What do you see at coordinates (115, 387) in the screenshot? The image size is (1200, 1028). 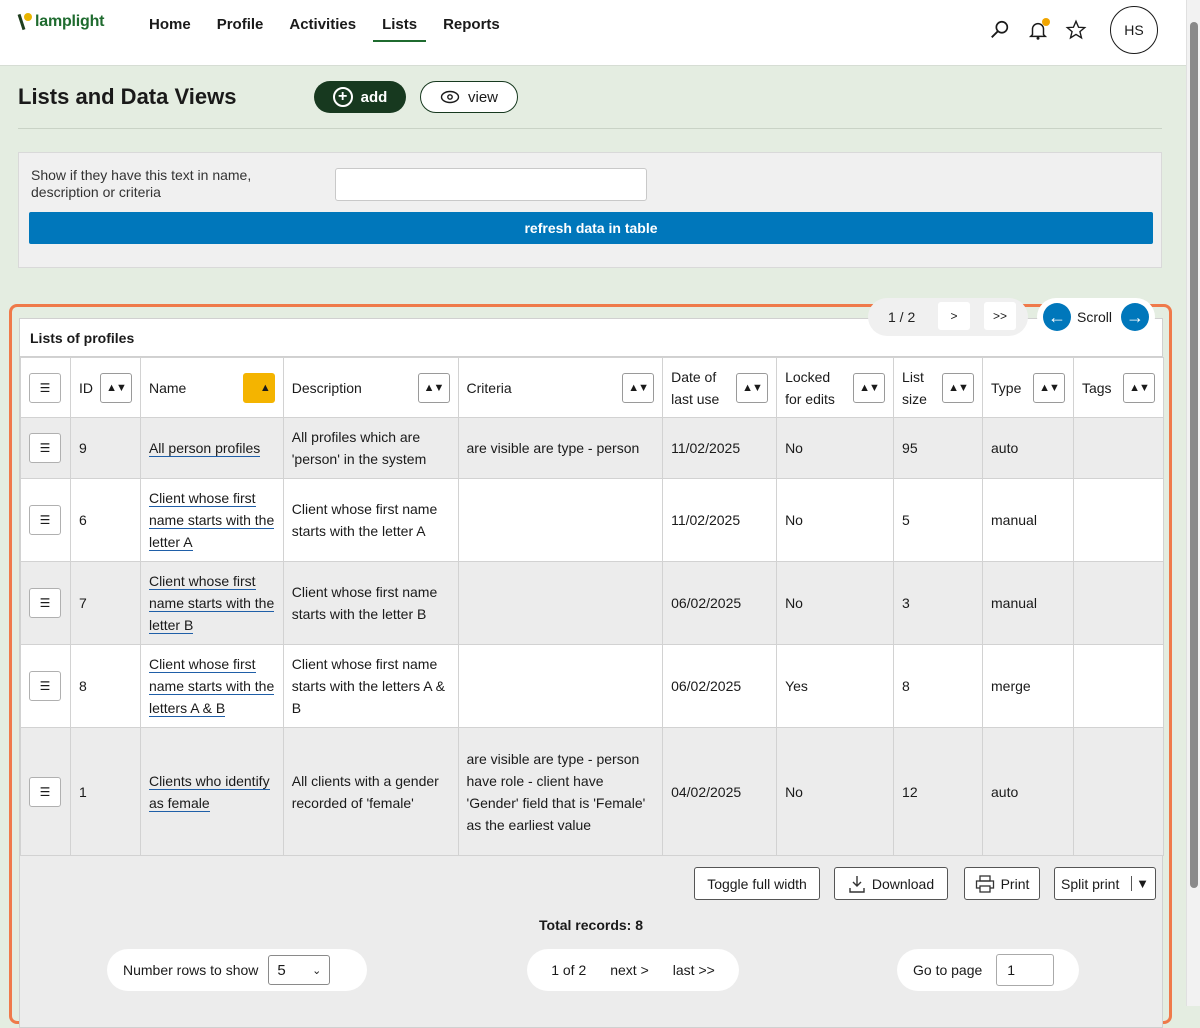 I see `sort-id-button: ▲▼` at bounding box center [115, 387].